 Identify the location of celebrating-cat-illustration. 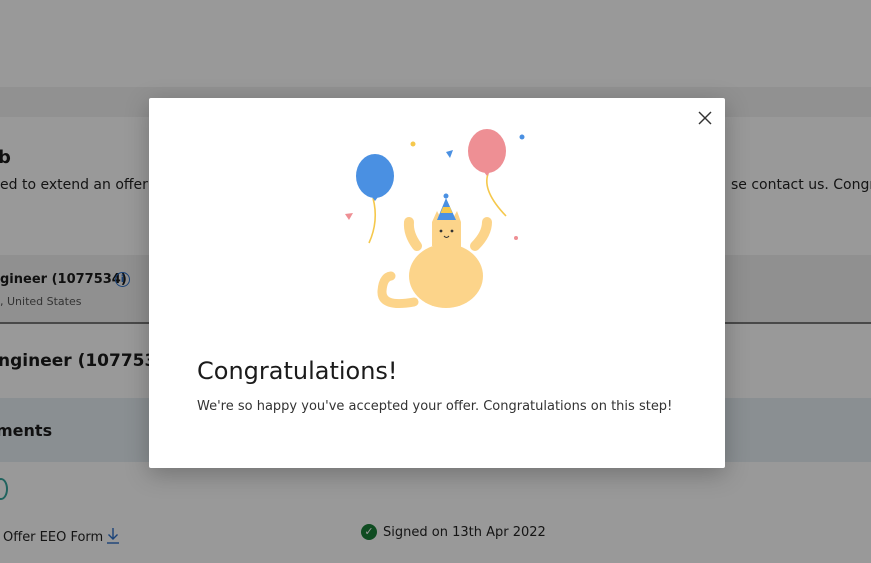
(435, 219).